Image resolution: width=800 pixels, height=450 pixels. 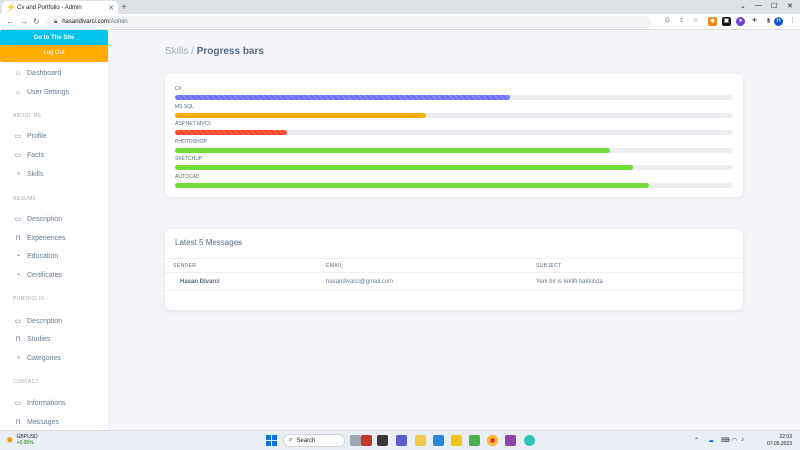 What do you see at coordinates (10, 21) in the screenshot?
I see `back-icon: ←` at bounding box center [10, 21].